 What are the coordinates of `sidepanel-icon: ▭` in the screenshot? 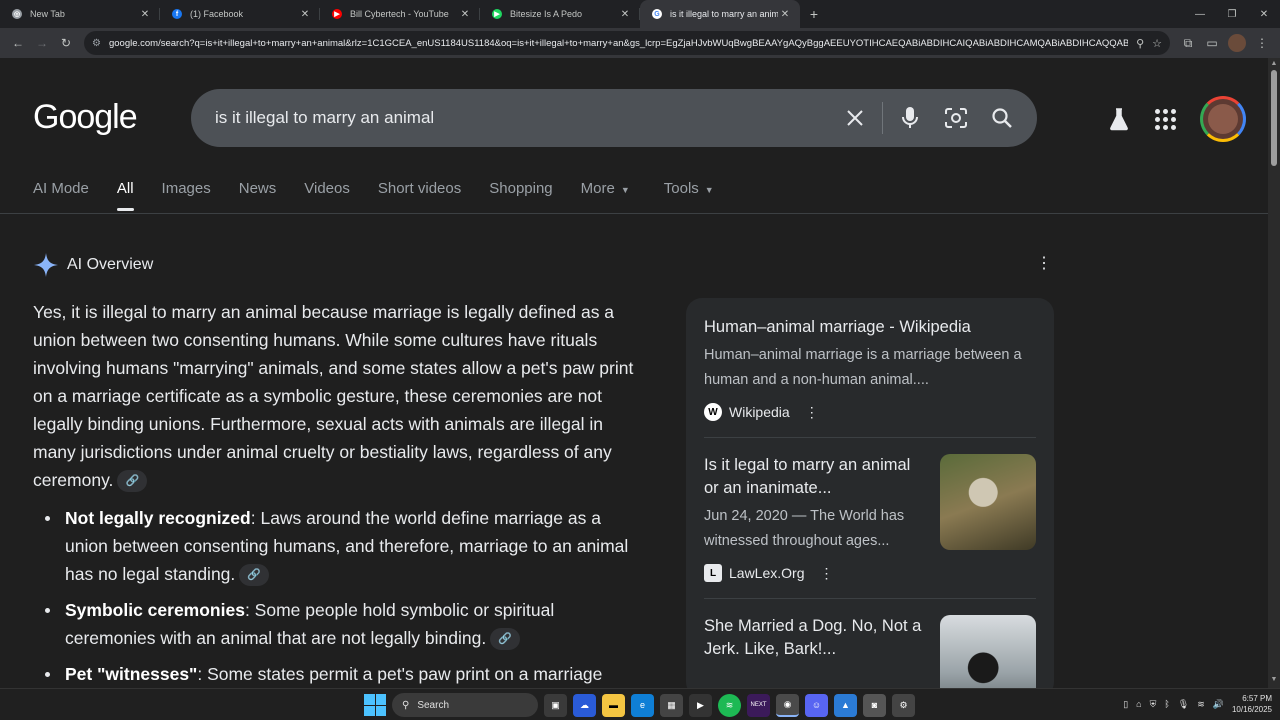 It's located at (1212, 43).